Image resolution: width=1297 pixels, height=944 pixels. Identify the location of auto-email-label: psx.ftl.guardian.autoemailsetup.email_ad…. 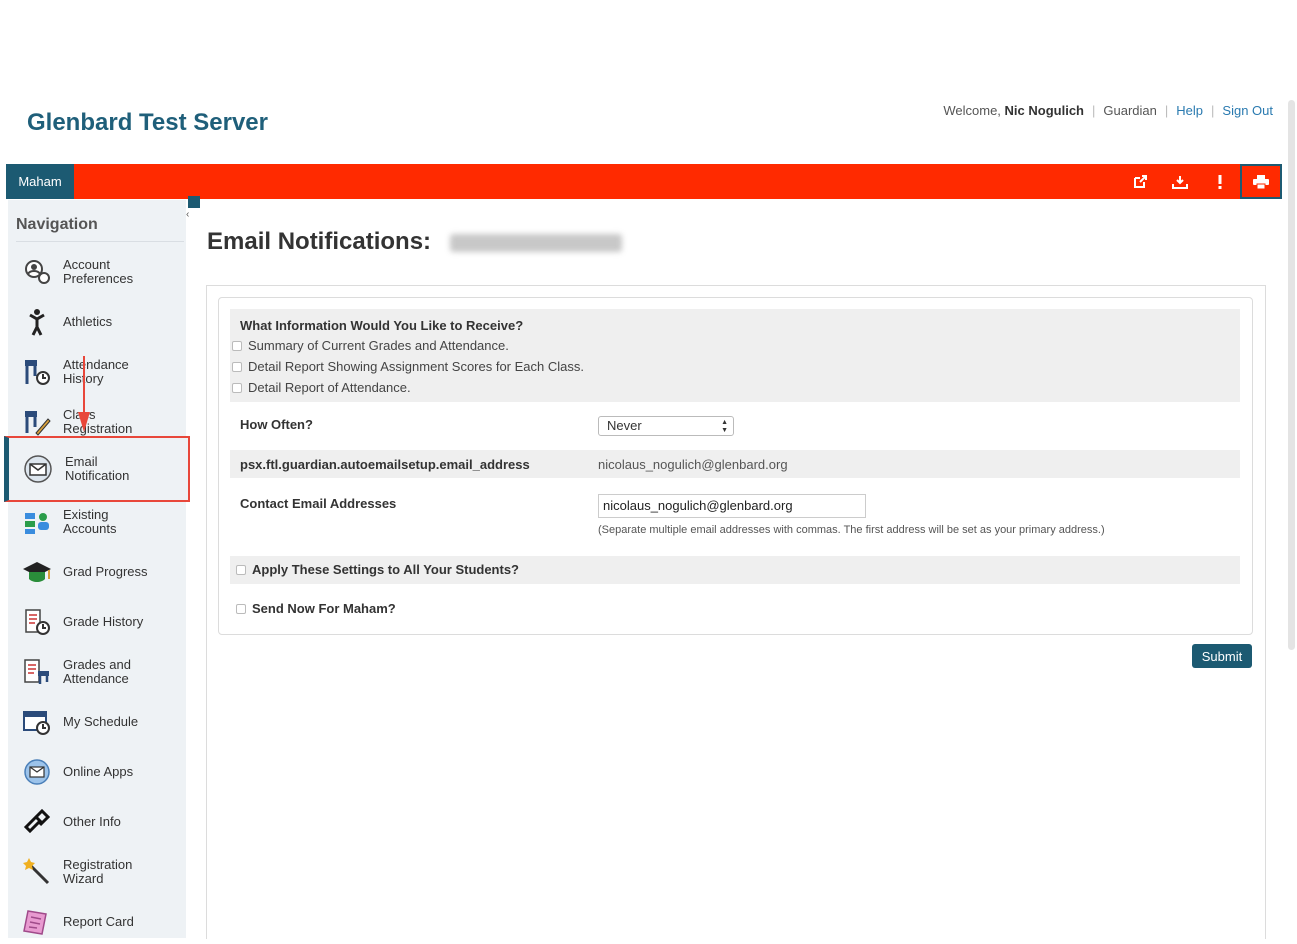
(385, 464).